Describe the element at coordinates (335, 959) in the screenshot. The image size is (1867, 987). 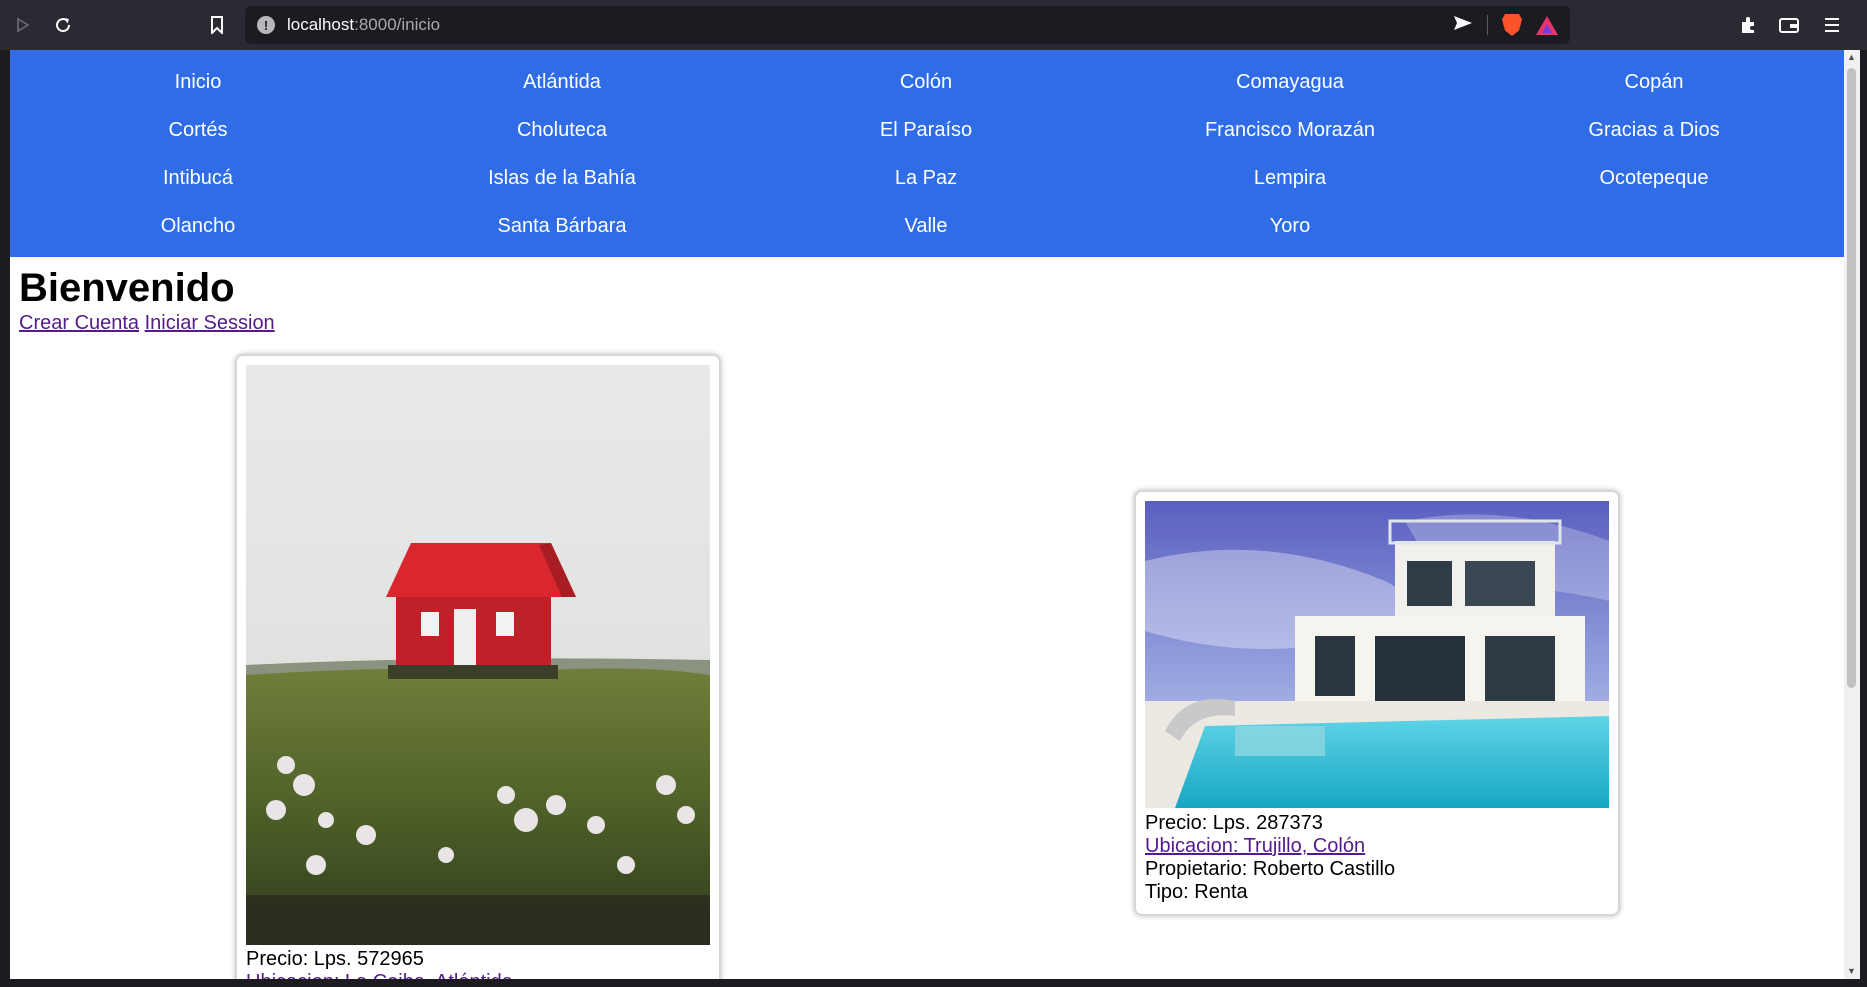
I see `listing-price: Precio: Lps. 572965` at that location.